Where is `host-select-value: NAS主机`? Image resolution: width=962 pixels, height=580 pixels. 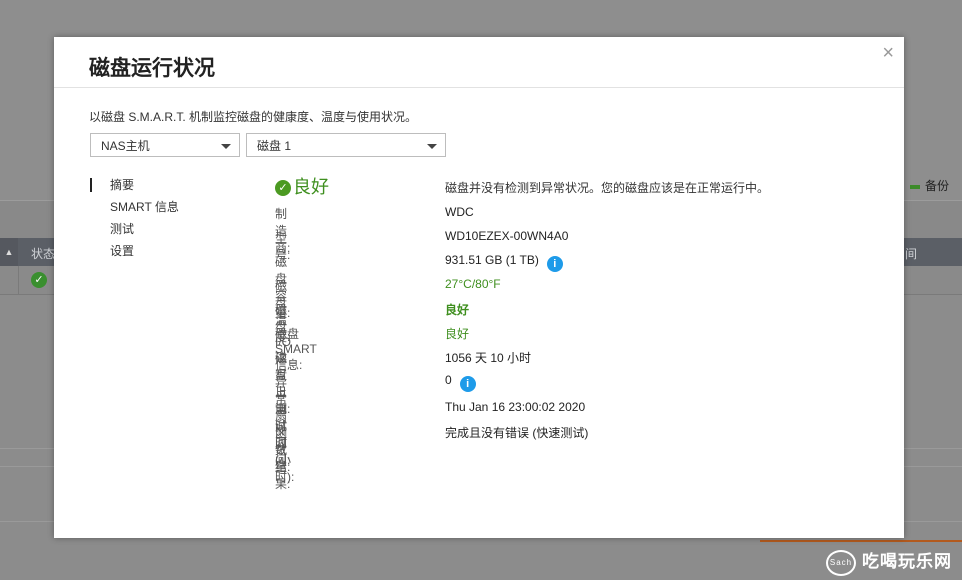 host-select-value: NAS主机 is located at coordinates (125, 146).